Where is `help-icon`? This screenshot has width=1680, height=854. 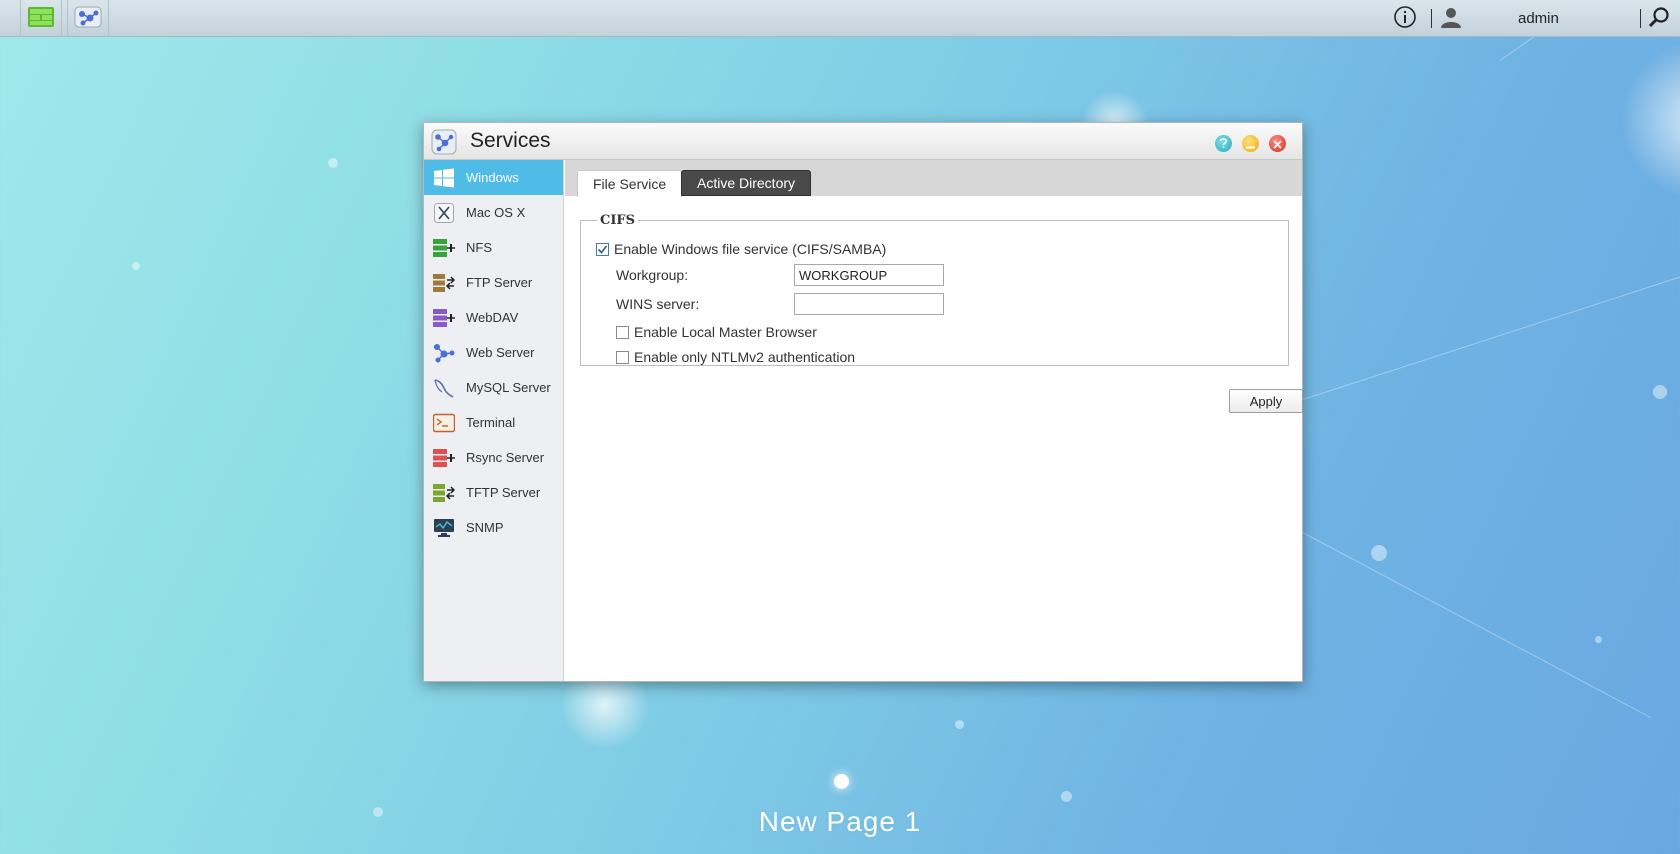
help-icon is located at coordinates (1223, 143).